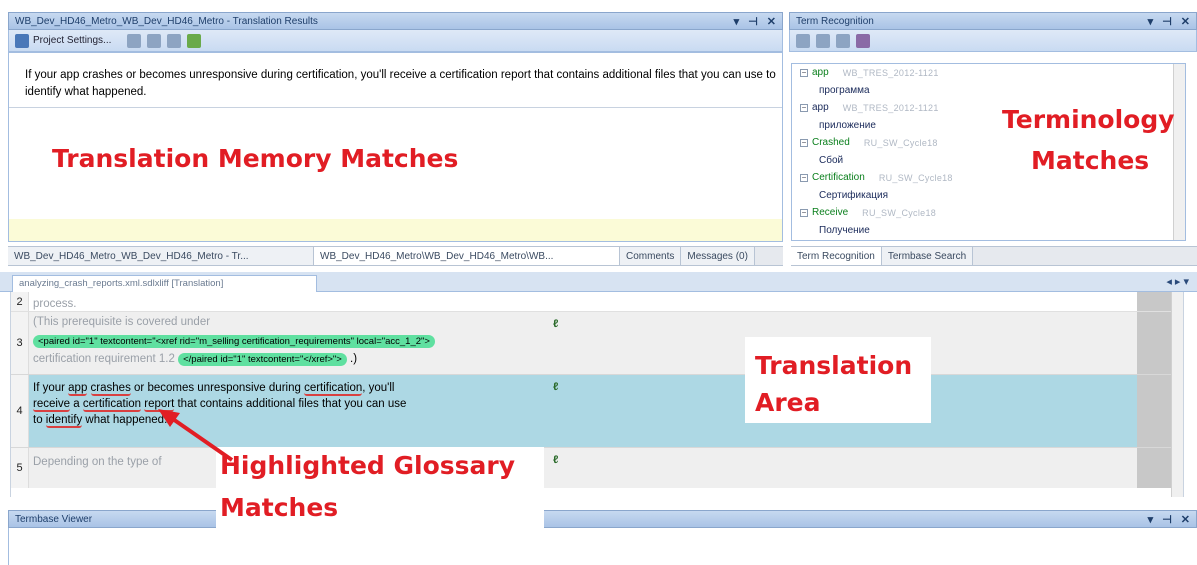 The width and height of the screenshot is (1197, 565). What do you see at coordinates (988, 231) in the screenshot?
I see `term-target-row: Получение` at bounding box center [988, 231].